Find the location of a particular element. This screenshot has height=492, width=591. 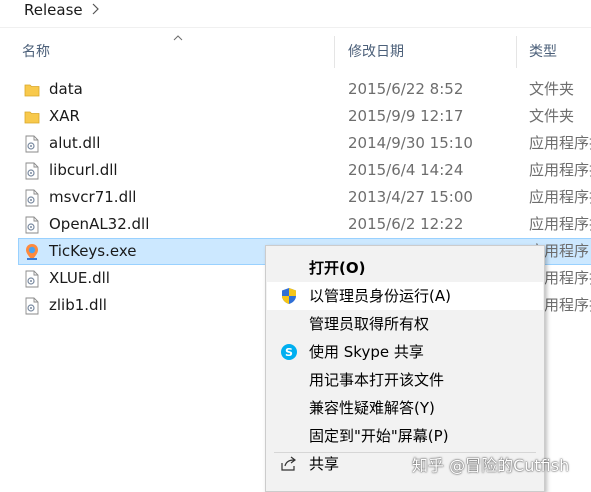

menu-item-open-notepad: 用记事本打开该文件 is located at coordinates (405, 380).